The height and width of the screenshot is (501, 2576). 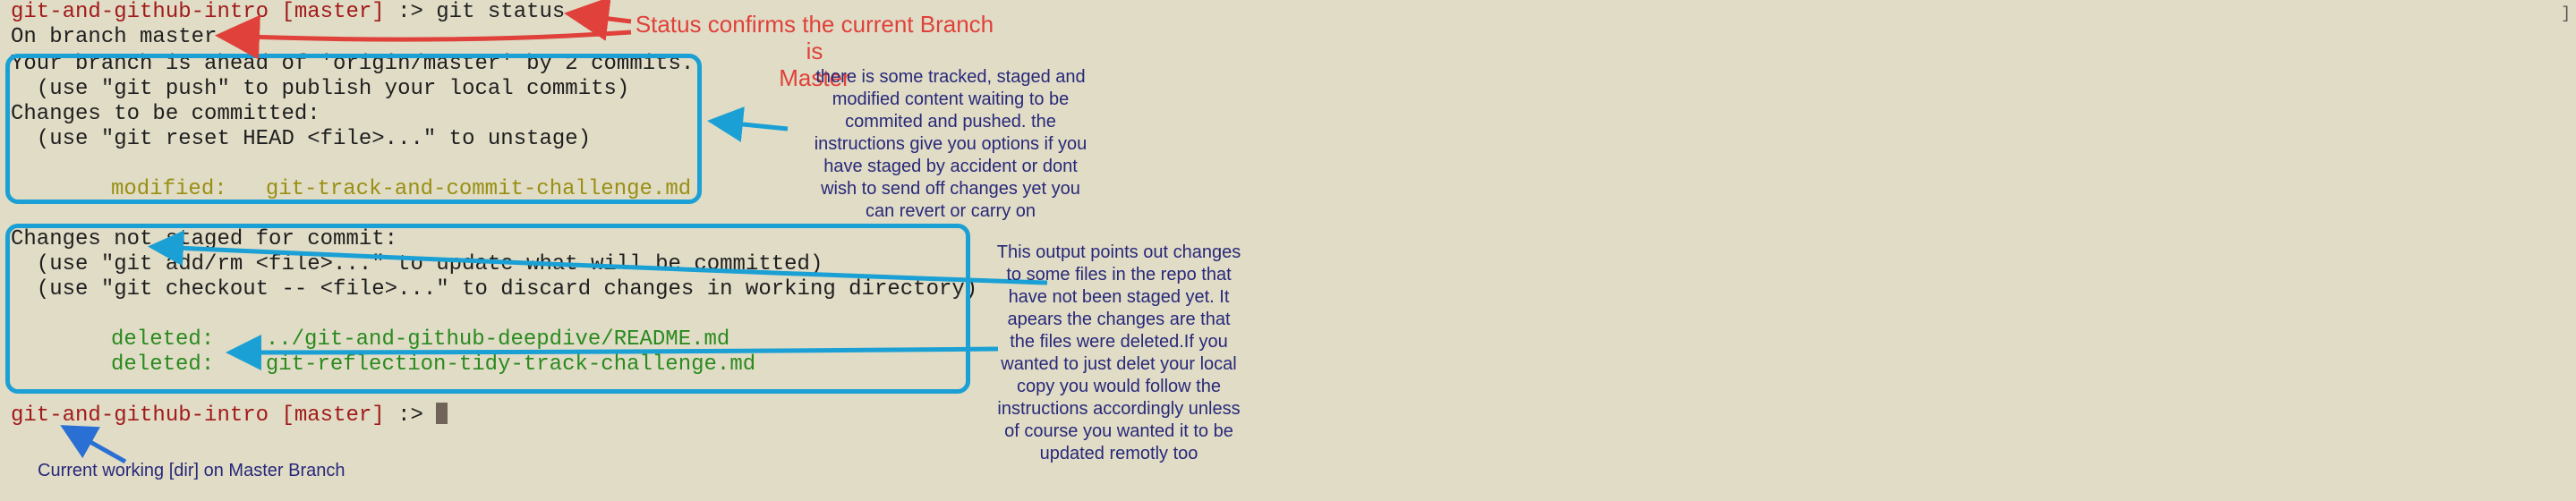 What do you see at coordinates (598, 257) in the screenshot?
I see `unstaged-arrow-to-header` at bounding box center [598, 257].